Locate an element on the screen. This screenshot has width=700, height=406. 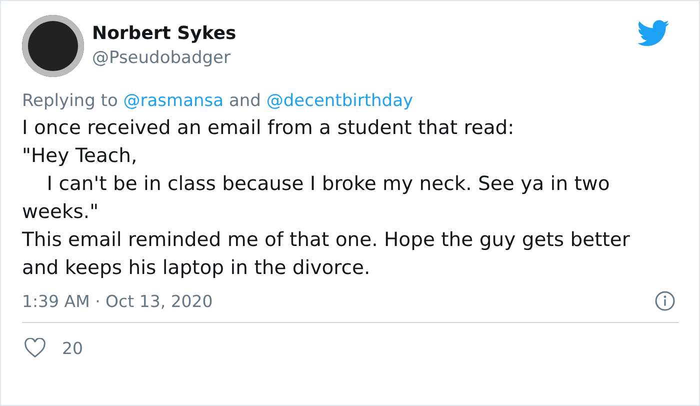
bird-logo-icon is located at coordinates (653, 33).